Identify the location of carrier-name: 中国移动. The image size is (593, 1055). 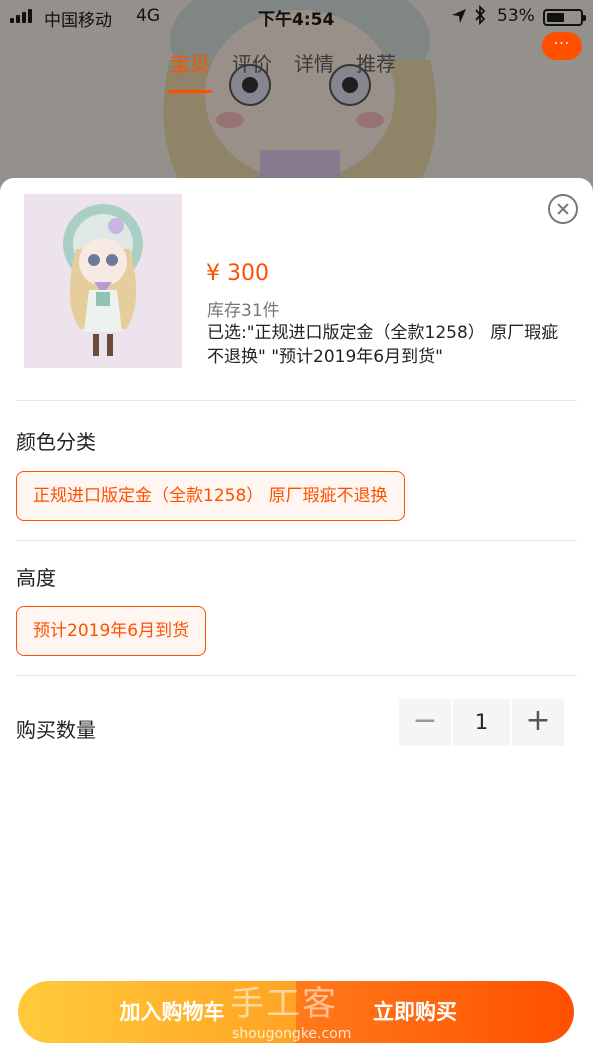
(78, 21).